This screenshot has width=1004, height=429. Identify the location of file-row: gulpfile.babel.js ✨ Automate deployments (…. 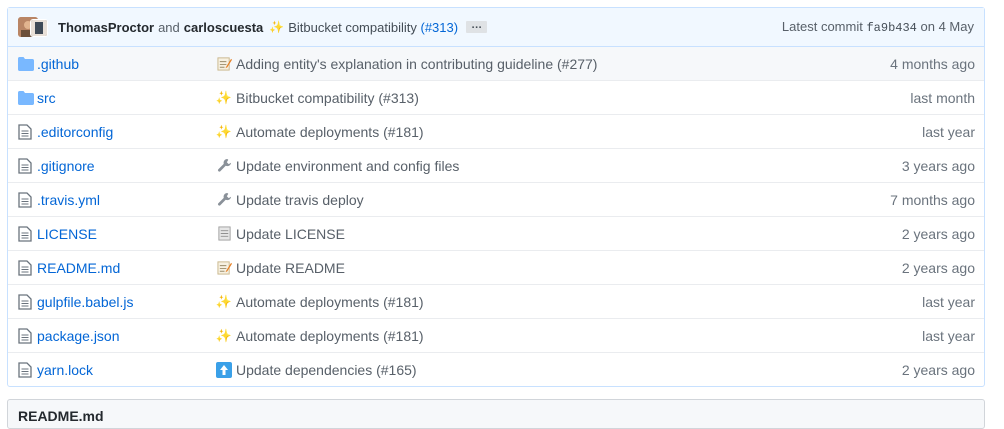
(496, 301).